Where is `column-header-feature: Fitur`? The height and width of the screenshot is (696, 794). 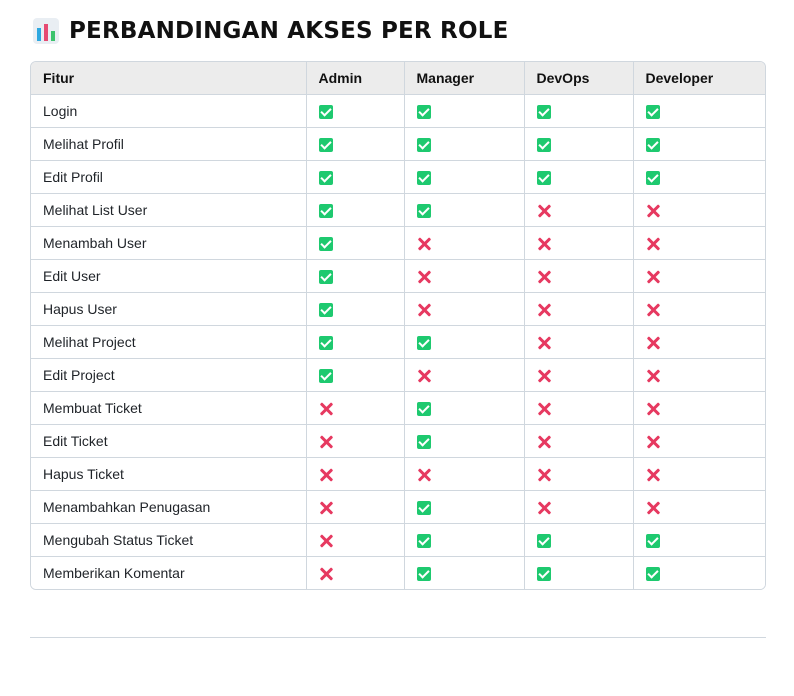
column-header-feature: Fitur is located at coordinates (168, 78).